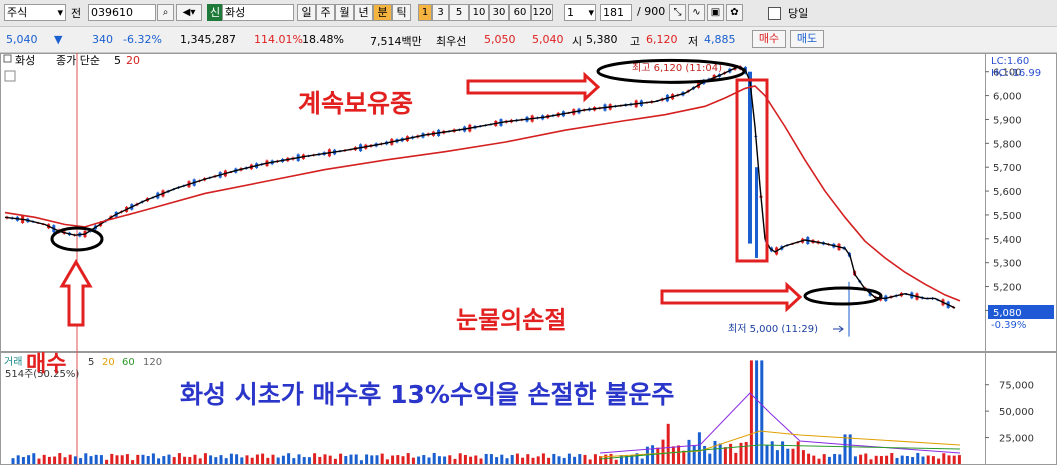 This screenshot has height=466, width=1057. What do you see at coordinates (715, 12) in the screenshot?
I see `save-icon: ▣` at bounding box center [715, 12].